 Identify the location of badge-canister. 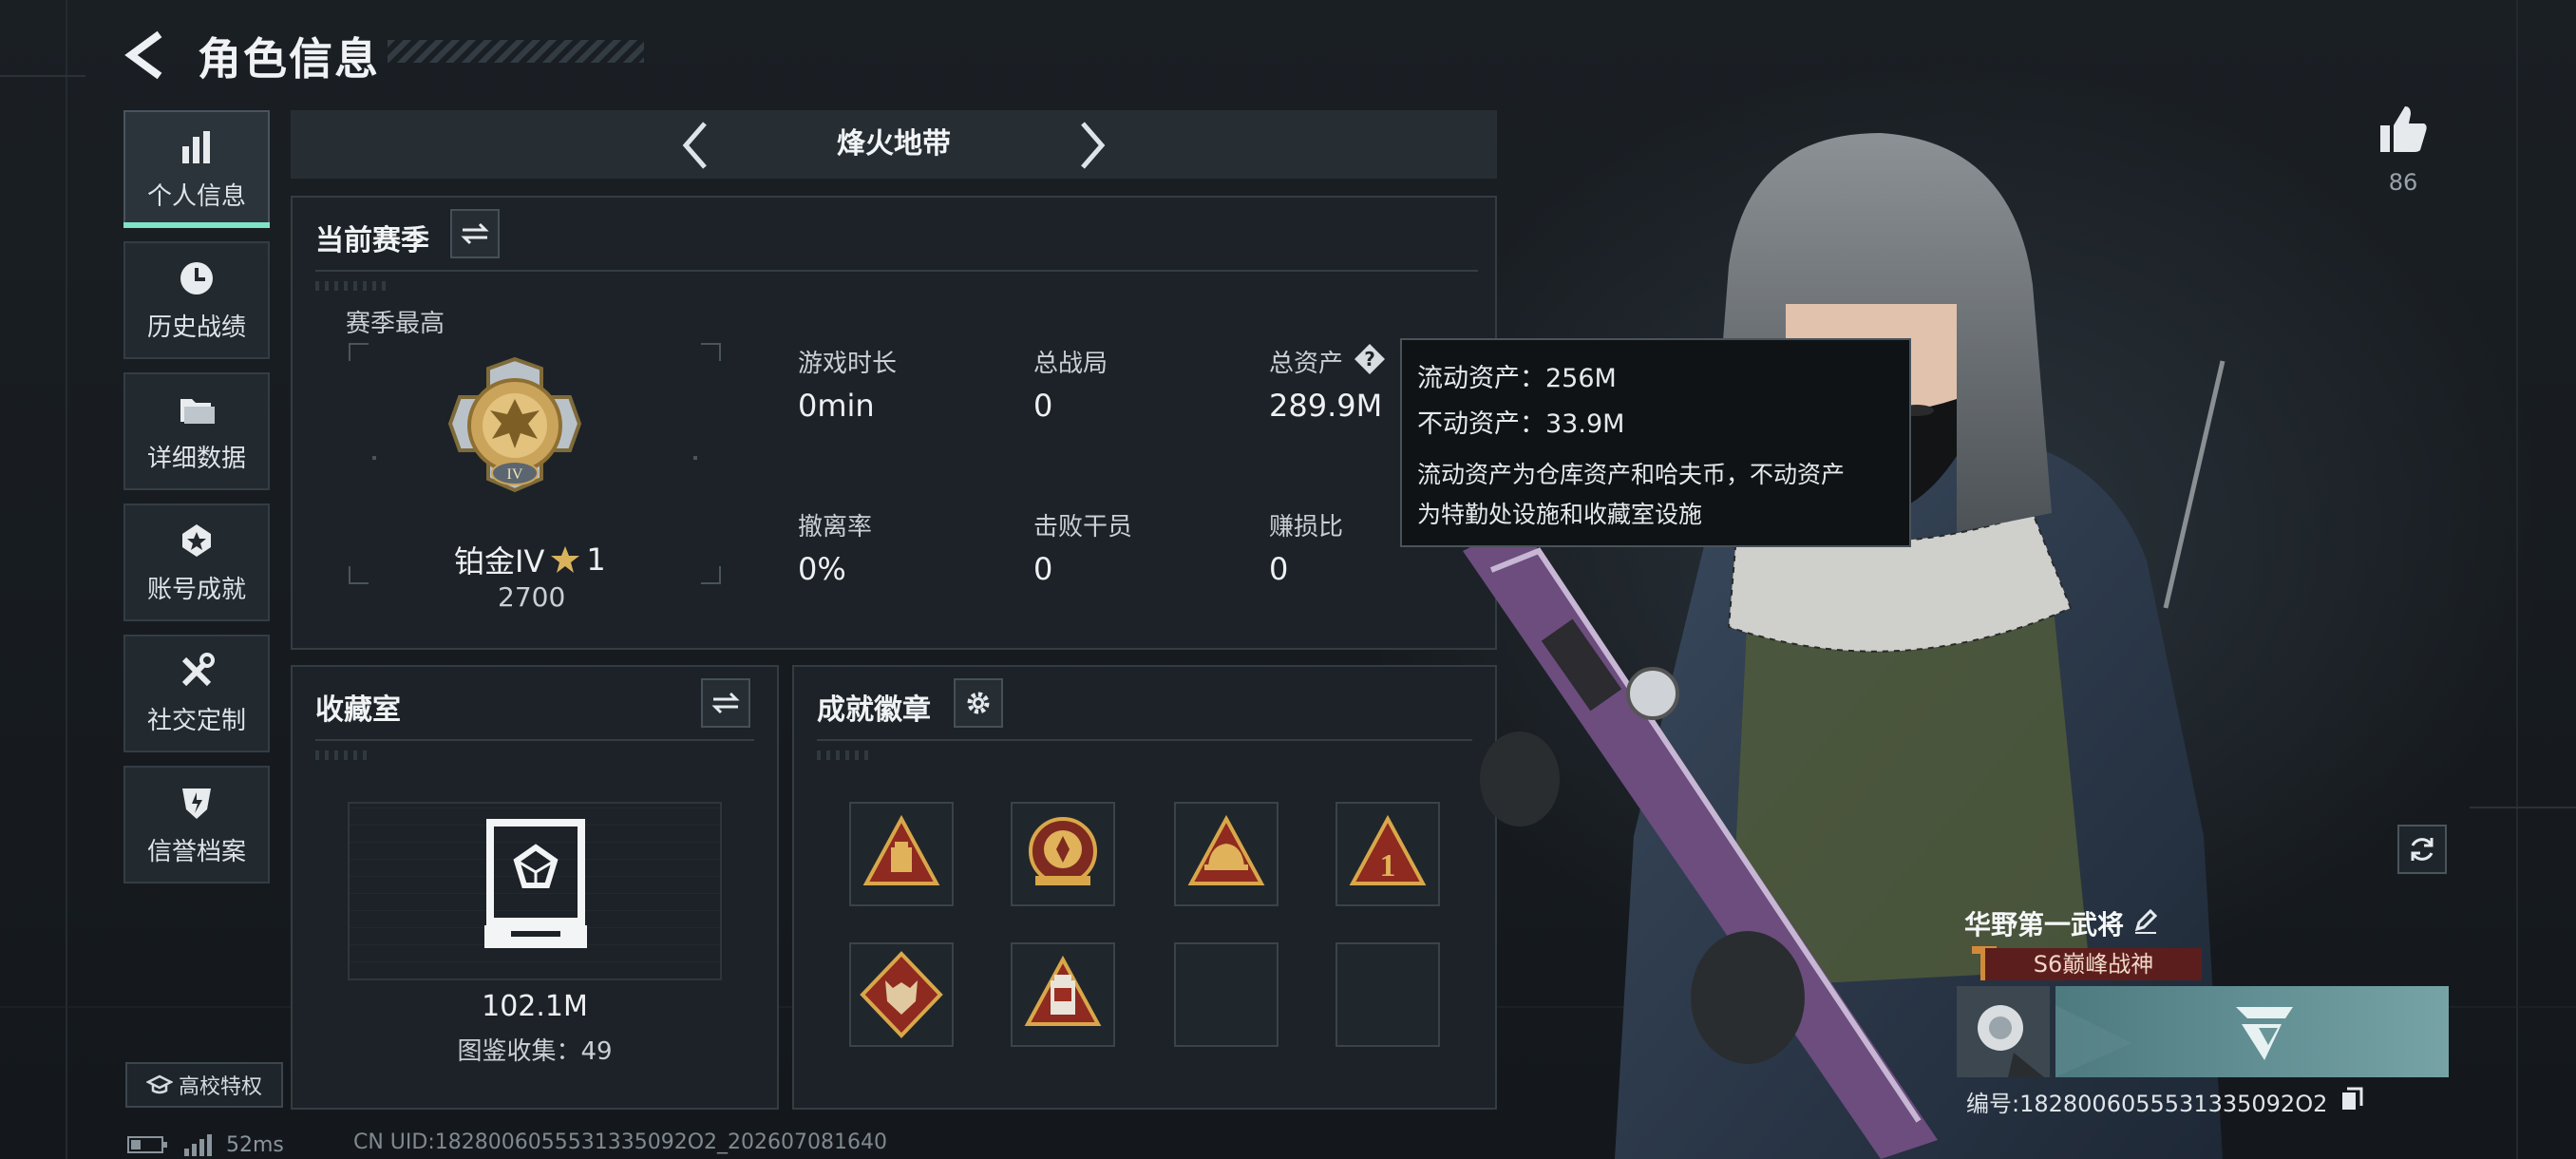
(1063, 994).